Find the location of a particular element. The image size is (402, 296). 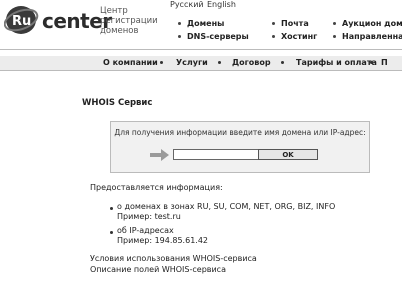

svg-text: Ru is located at coordinates (21, 21).